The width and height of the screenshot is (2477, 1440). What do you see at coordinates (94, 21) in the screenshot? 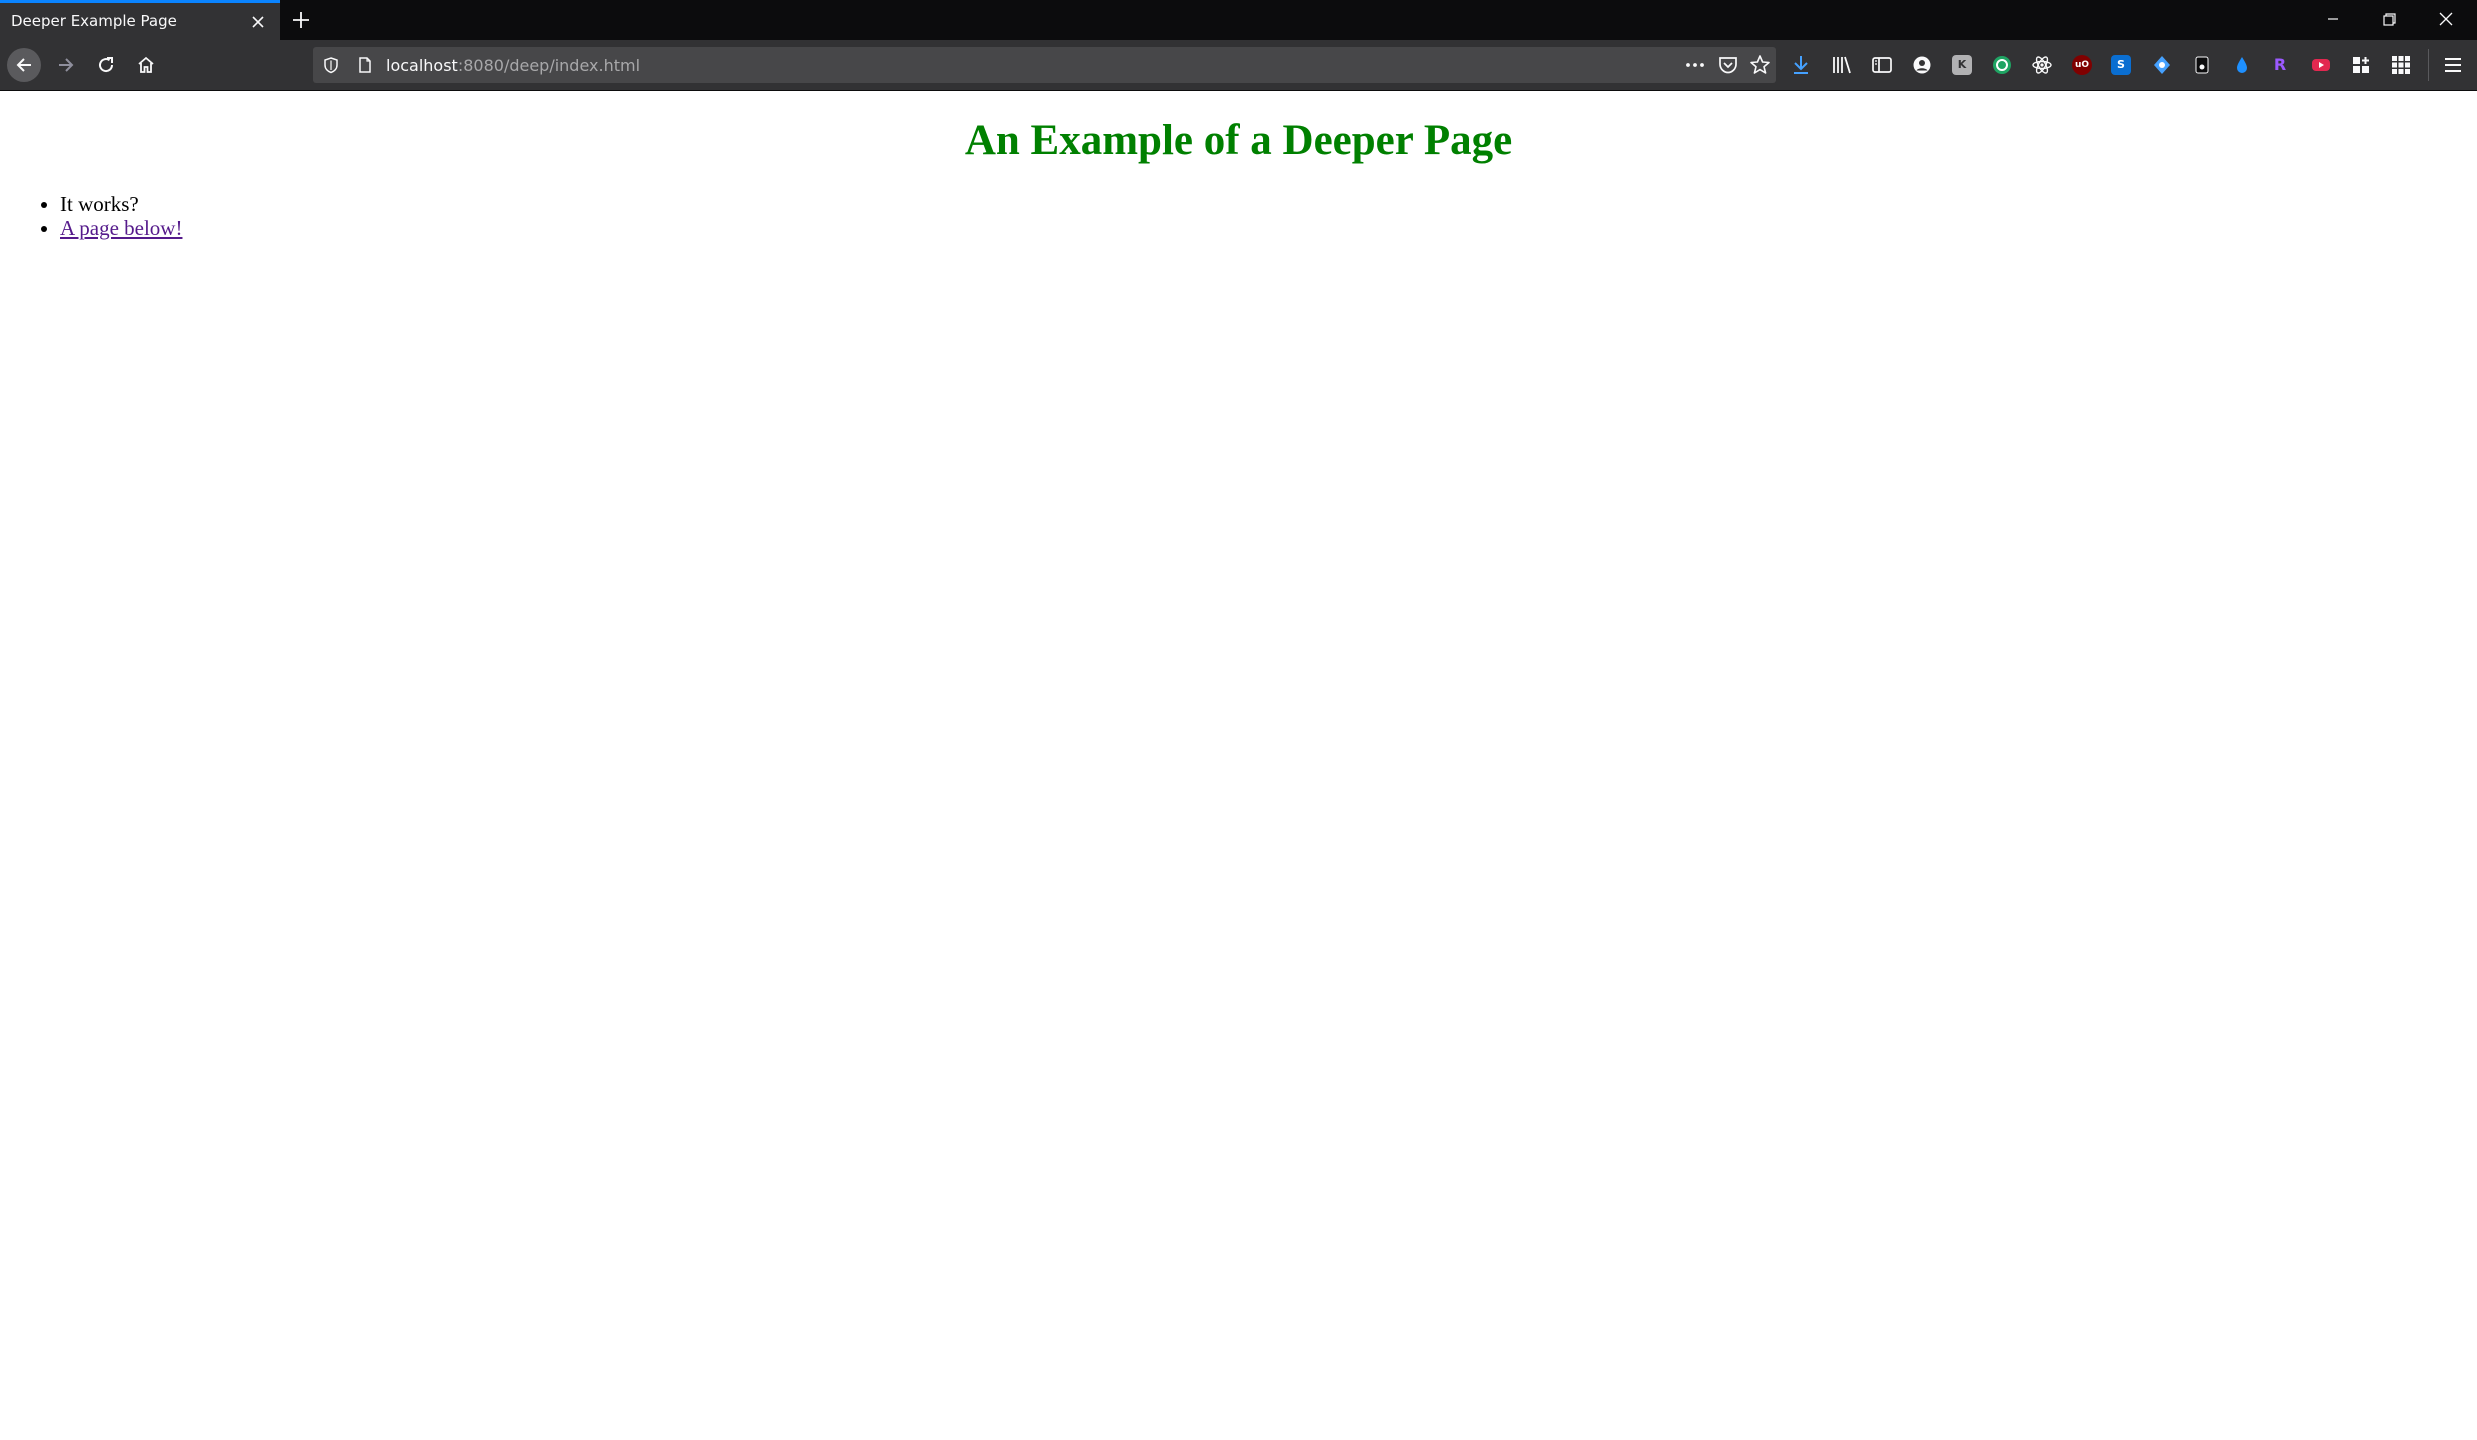
I see `tab-title: Deeper Example Page` at bounding box center [94, 21].